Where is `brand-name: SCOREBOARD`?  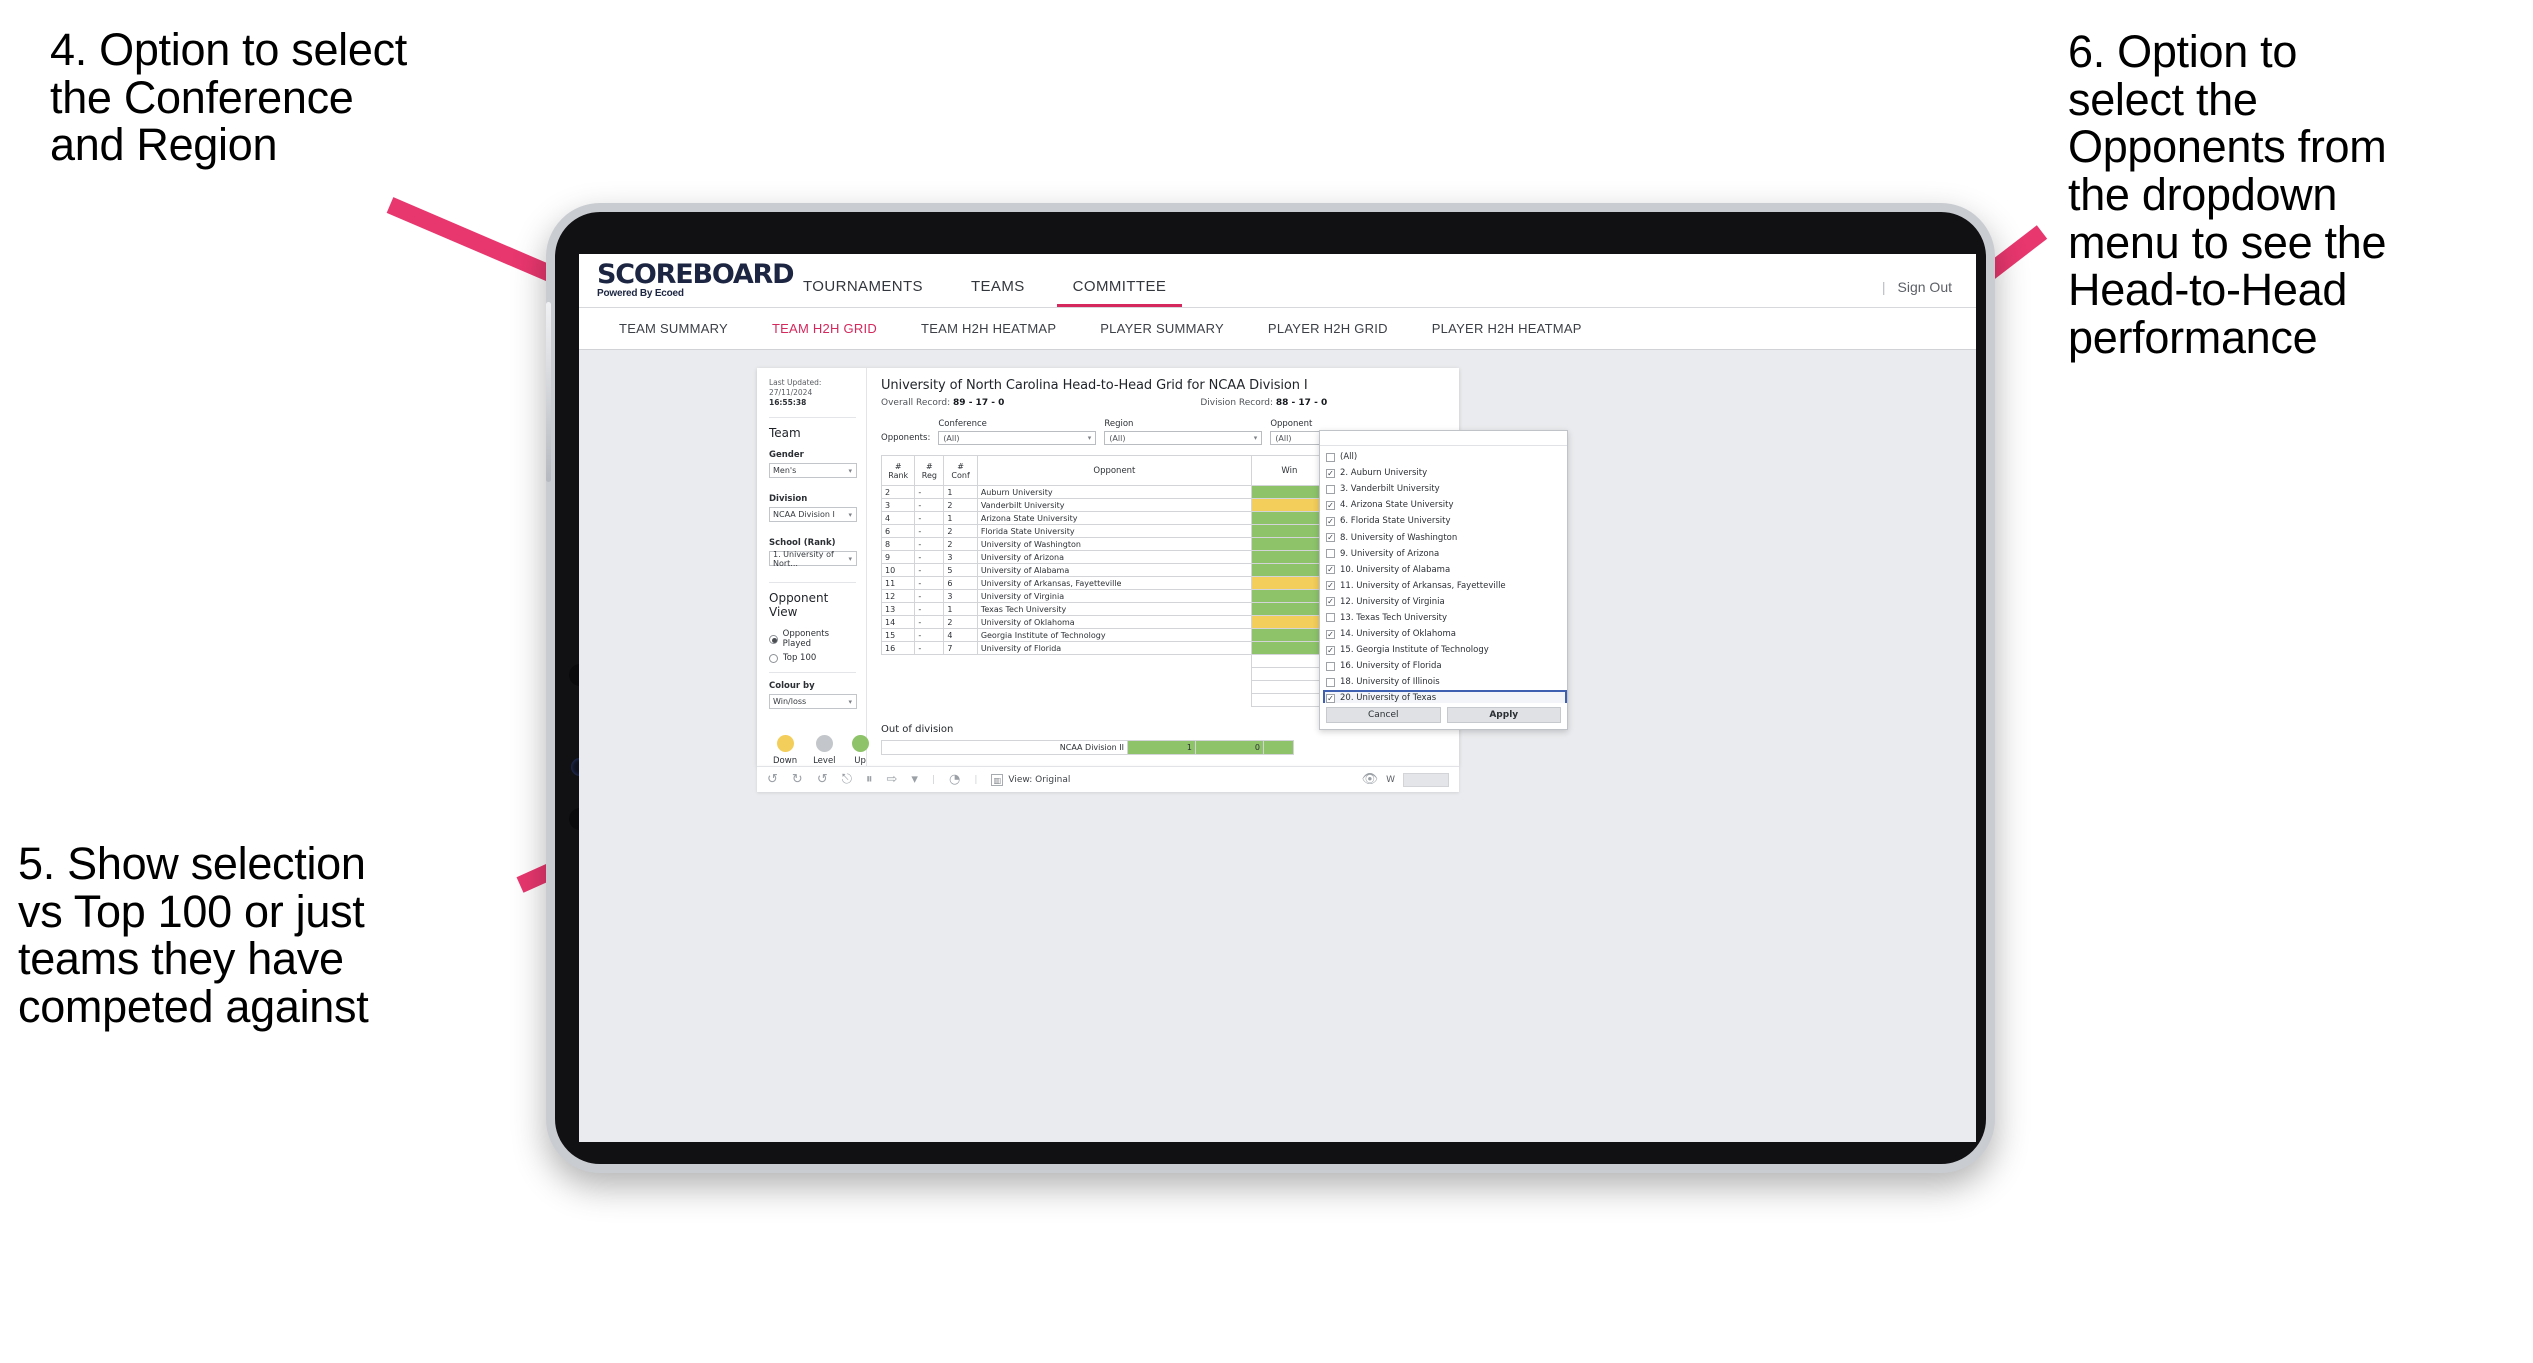
brand-name: SCOREBOARD is located at coordinates (696, 275).